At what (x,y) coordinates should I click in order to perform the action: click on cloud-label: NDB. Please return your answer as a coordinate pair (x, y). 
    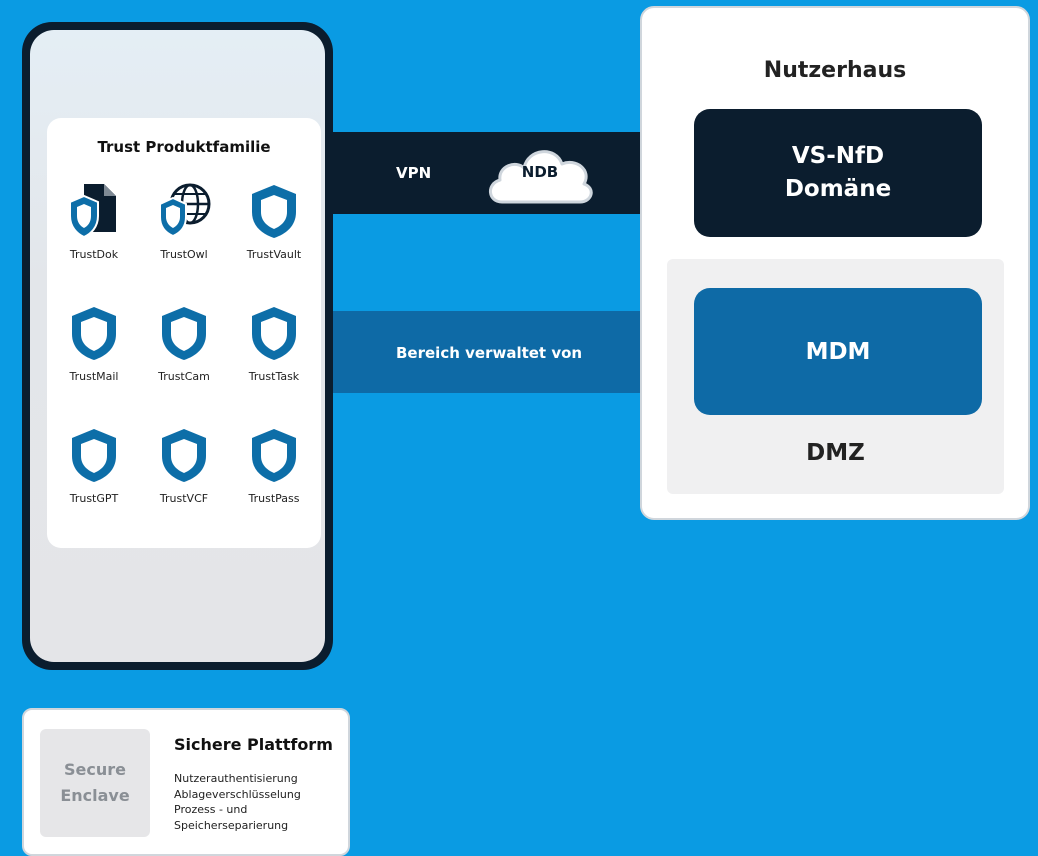
    Looking at the image, I should click on (540, 172).